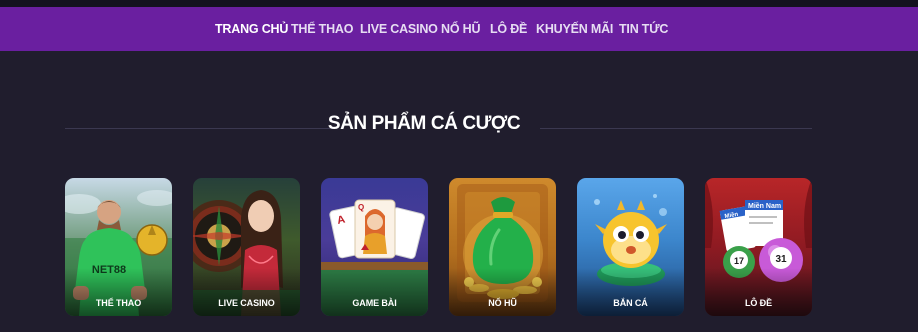  I want to click on nav-item-khuyen-mai: KHUYẾN MÃI, so click(574, 29).